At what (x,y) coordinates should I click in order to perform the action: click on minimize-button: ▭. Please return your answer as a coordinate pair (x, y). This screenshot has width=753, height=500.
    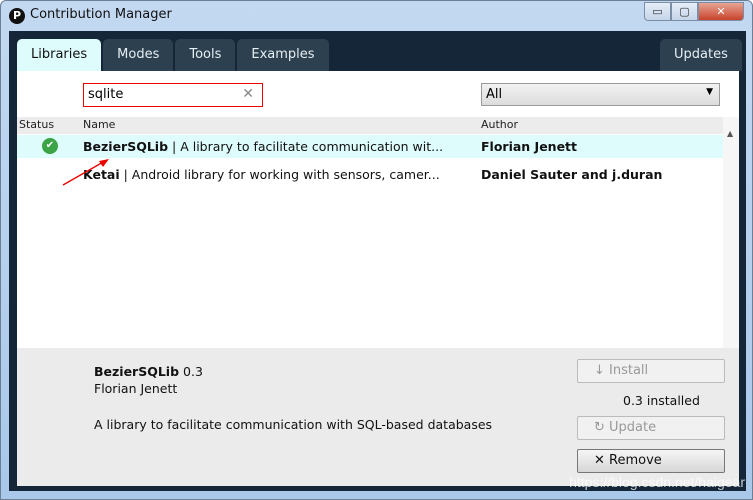
    Looking at the image, I should click on (657, 11).